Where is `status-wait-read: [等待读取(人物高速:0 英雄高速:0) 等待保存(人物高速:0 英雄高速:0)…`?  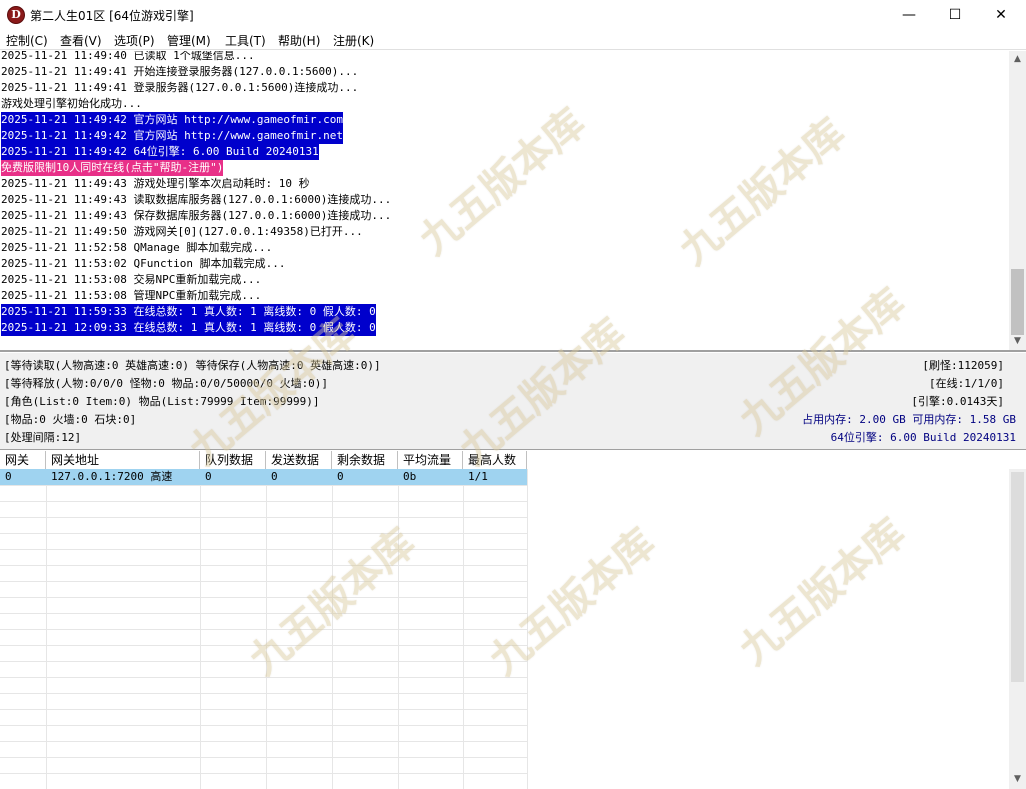
status-wait-read: [等待读取(人物高速:0 英雄高速:0) 等待保存(人物高速:0 英雄高速:0)… is located at coordinates (192, 365).